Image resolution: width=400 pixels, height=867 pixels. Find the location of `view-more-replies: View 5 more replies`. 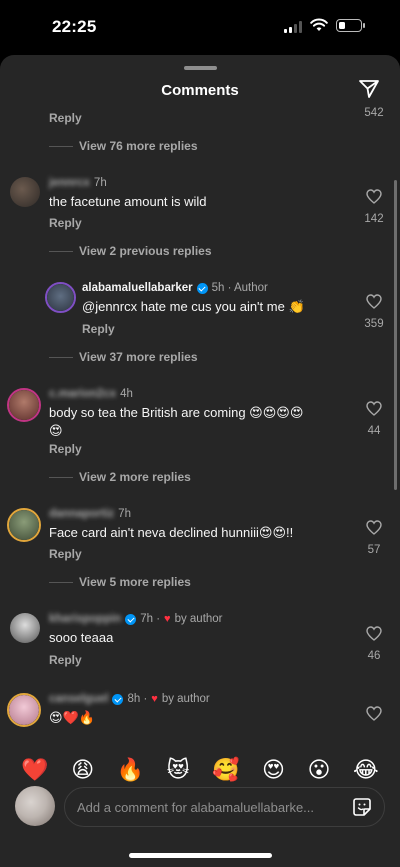

view-more-replies: View 5 more replies is located at coordinates (120, 582).